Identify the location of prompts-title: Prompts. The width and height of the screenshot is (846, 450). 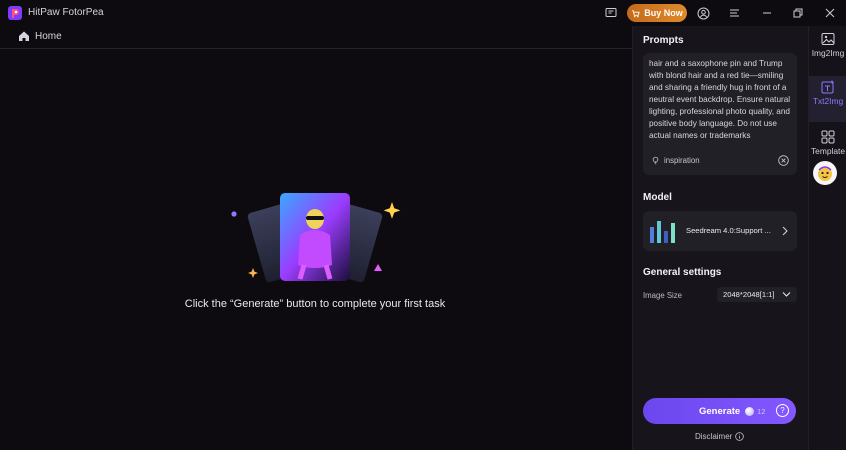
(663, 40).